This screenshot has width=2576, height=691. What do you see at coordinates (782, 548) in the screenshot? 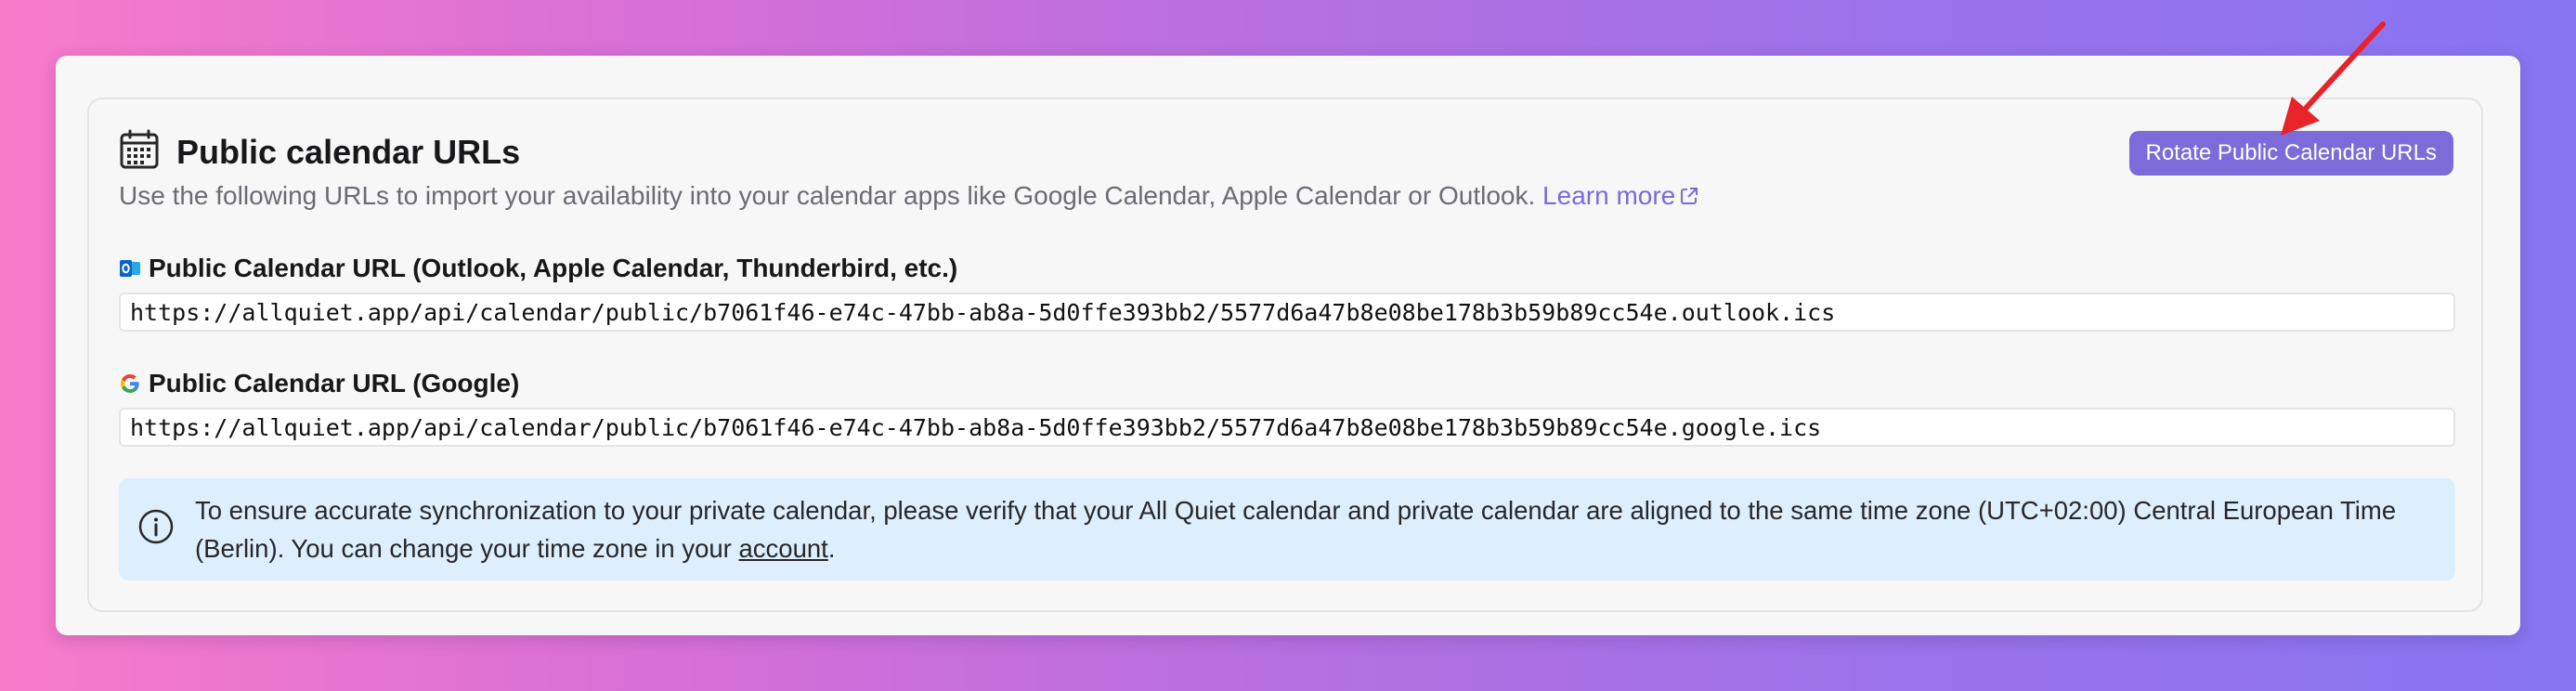
I see `account-link: account` at bounding box center [782, 548].